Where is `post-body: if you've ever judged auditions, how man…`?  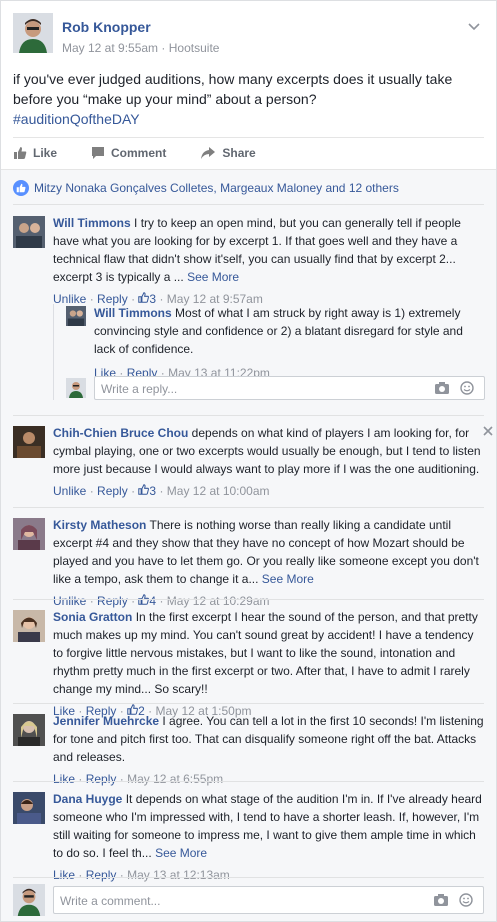 post-body: if you've ever judged auditions, how man… is located at coordinates (248, 99).